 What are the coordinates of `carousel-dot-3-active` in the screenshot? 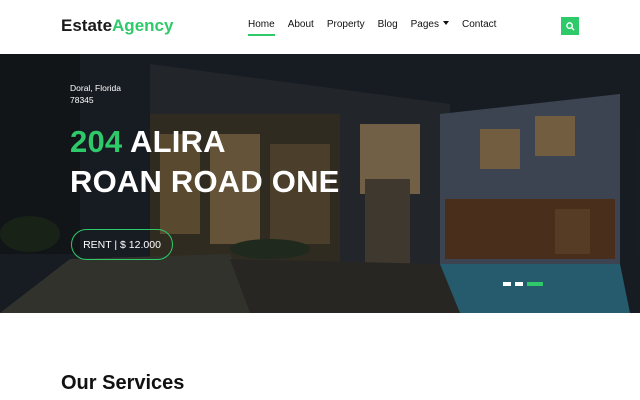 It's located at (535, 284).